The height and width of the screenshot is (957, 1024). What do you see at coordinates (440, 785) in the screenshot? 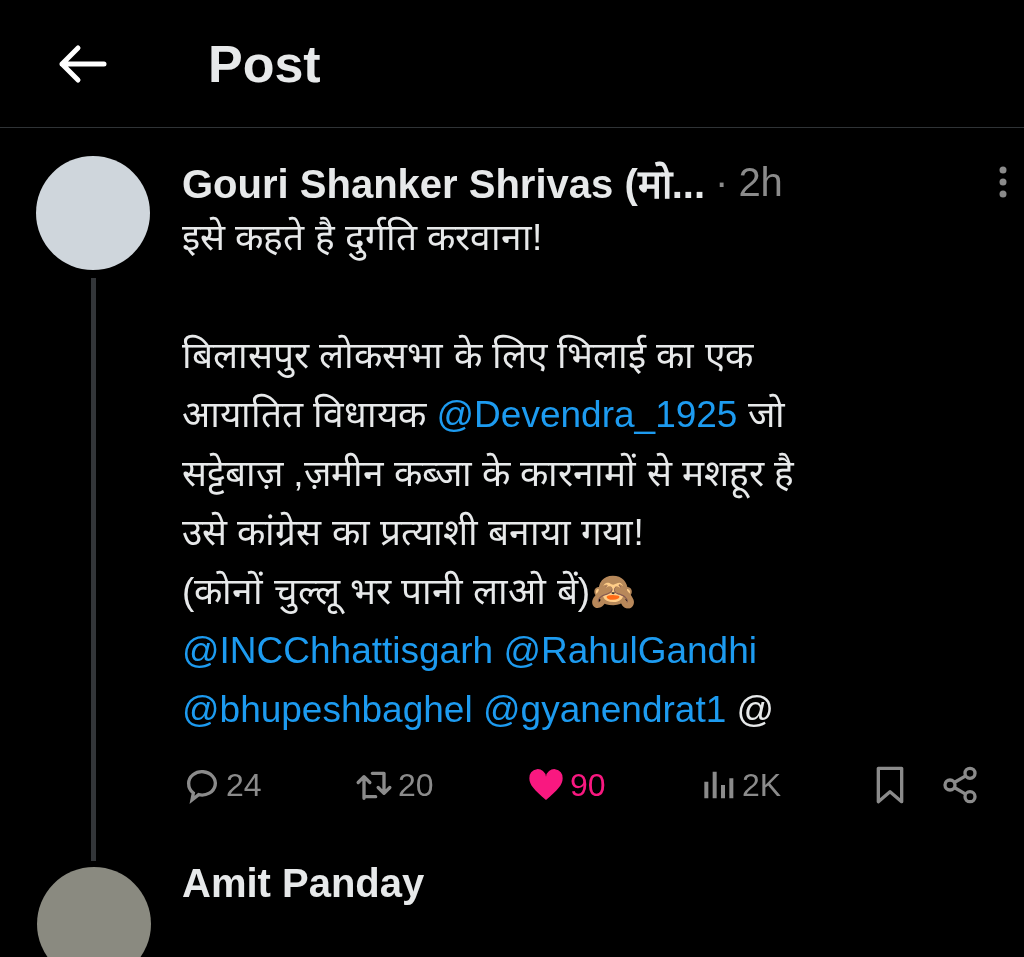
I see `repost-button: 20` at bounding box center [440, 785].